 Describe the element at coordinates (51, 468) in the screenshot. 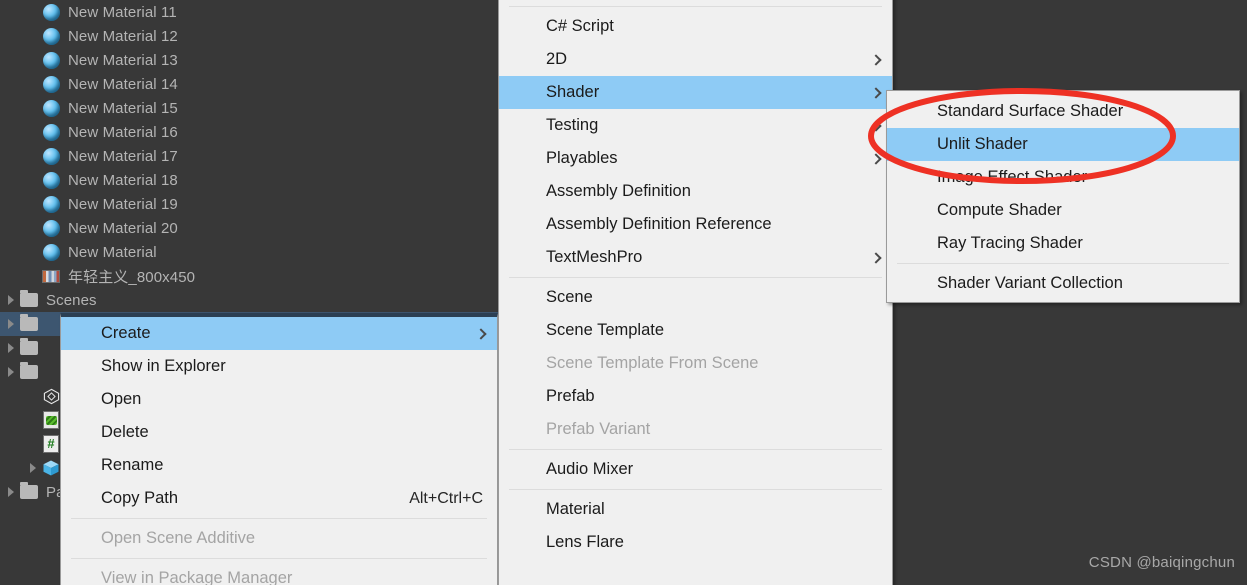

I see `prefab-icon` at that location.